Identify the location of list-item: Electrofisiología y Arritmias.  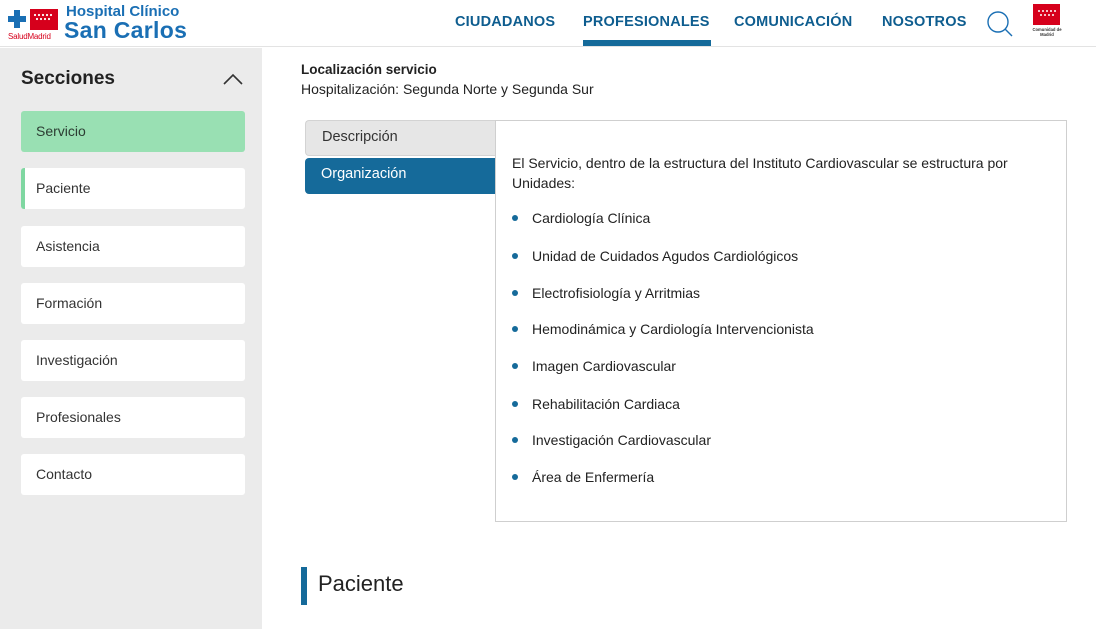
(606, 293).